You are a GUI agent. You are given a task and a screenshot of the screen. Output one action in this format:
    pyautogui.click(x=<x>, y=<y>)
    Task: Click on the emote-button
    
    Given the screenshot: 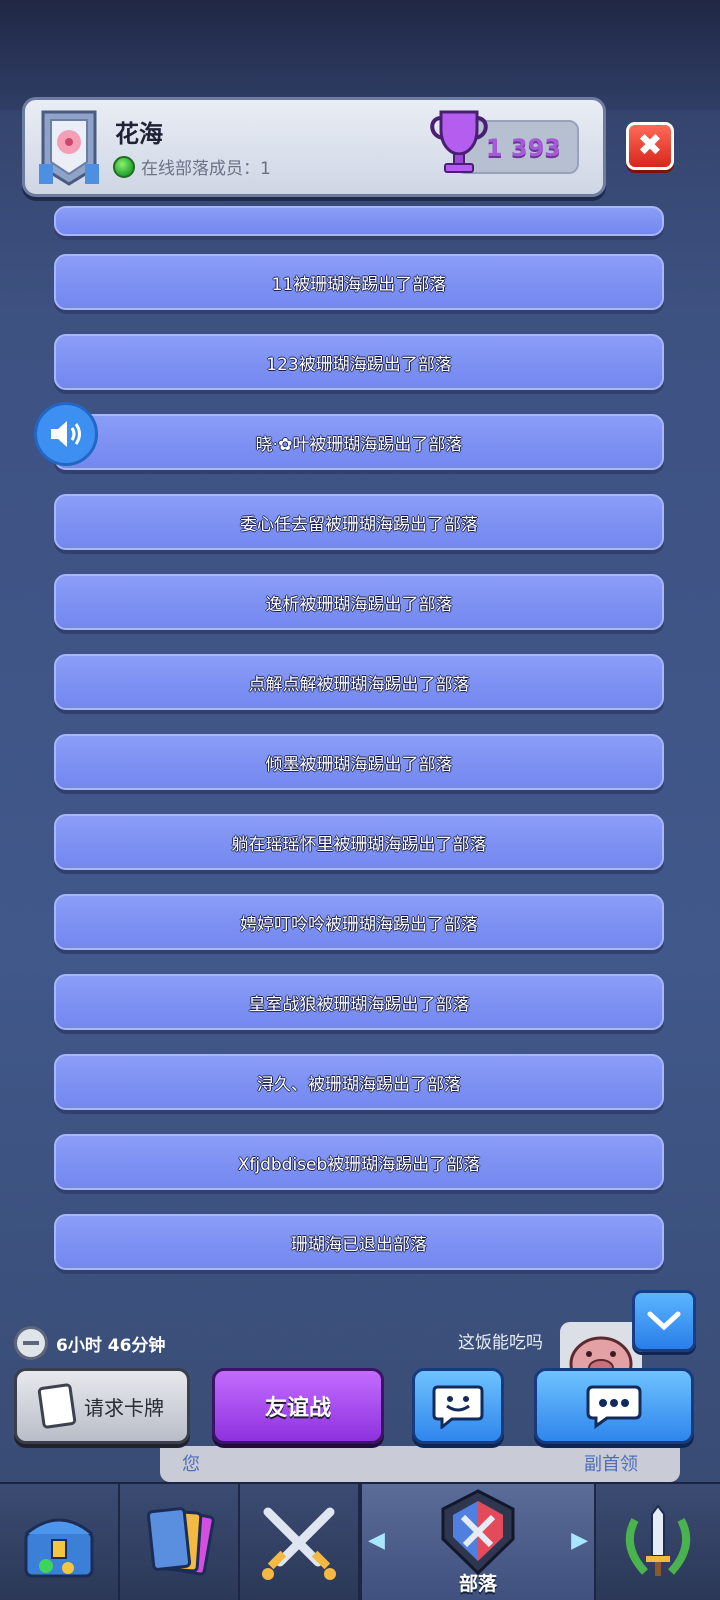 What is the action you would take?
    pyautogui.click(x=458, y=1406)
    